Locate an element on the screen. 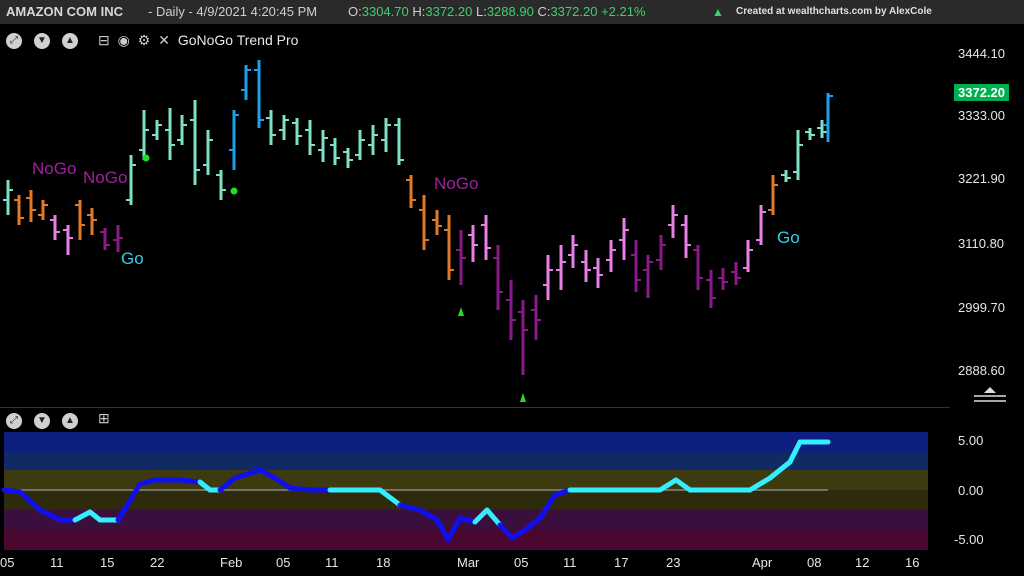 The height and width of the screenshot is (576, 1024). x-axis-label: 18 is located at coordinates (383, 562).